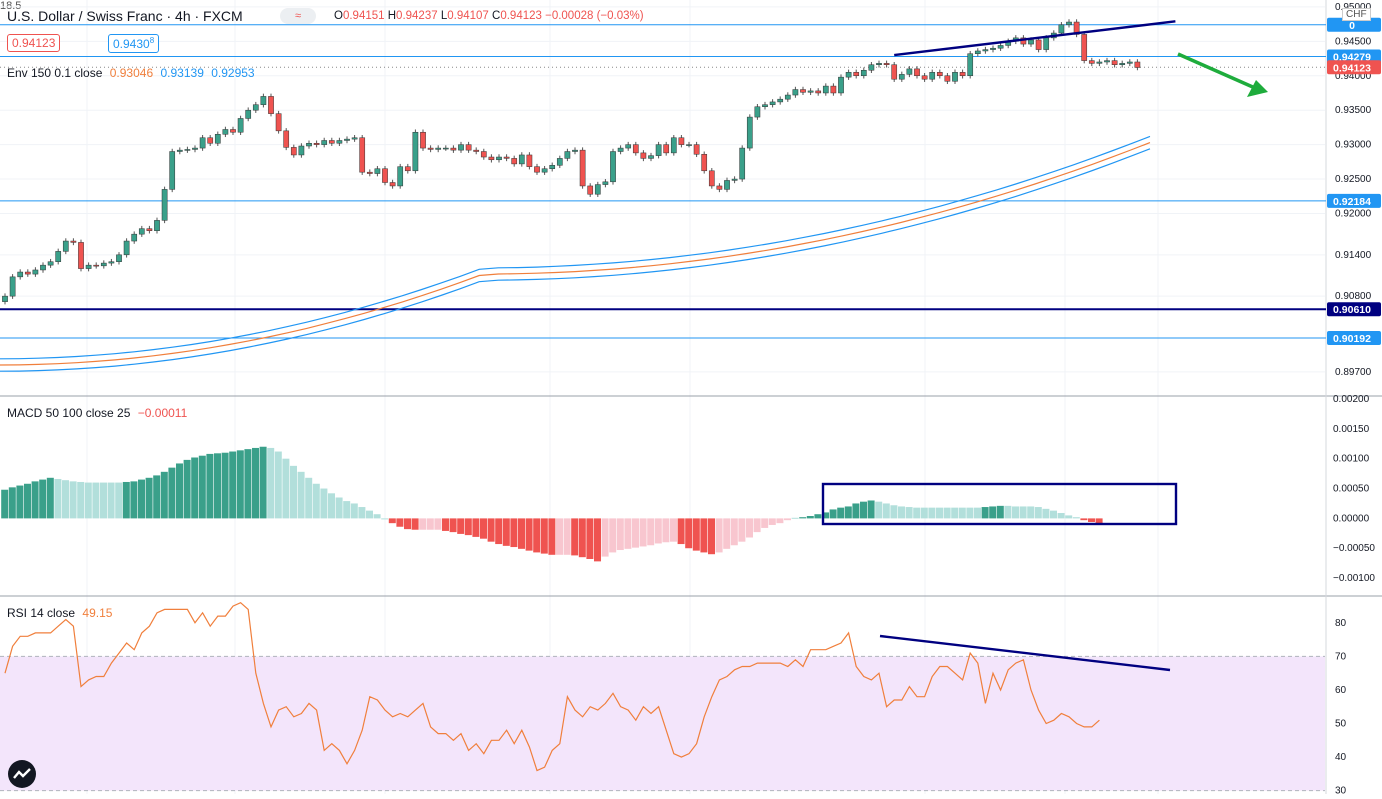  I want to click on tradingview-logo-icon, so click(22, 774).